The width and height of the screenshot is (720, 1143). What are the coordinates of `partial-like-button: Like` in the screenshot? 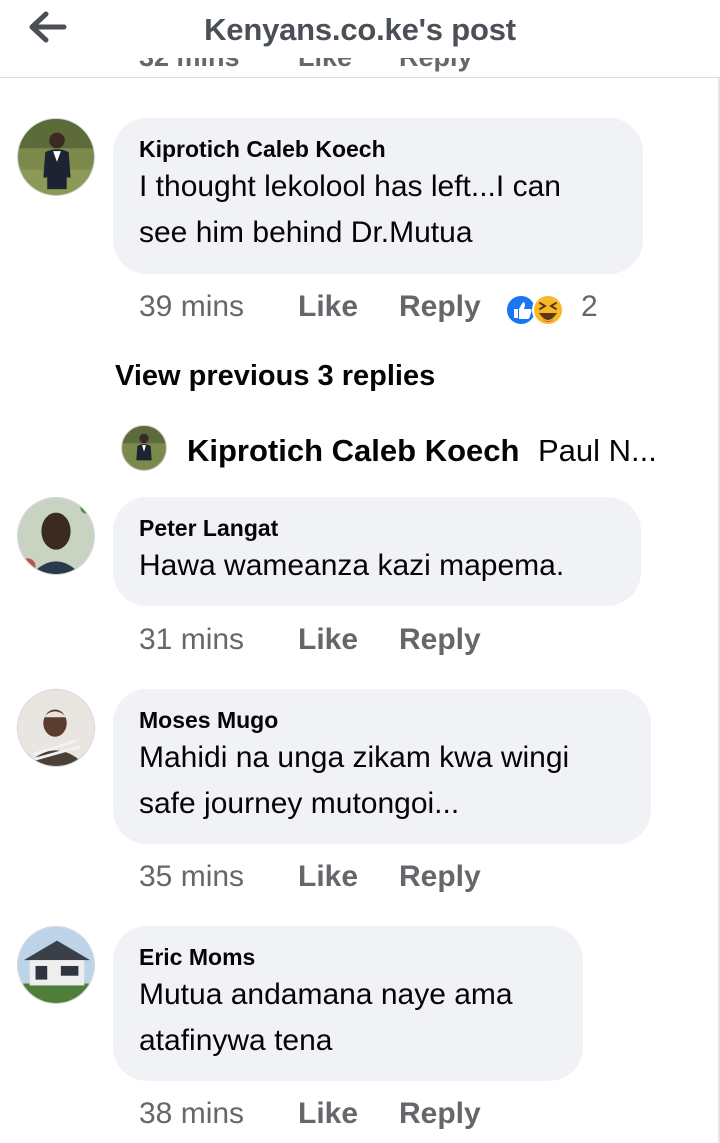 It's located at (325, 68).